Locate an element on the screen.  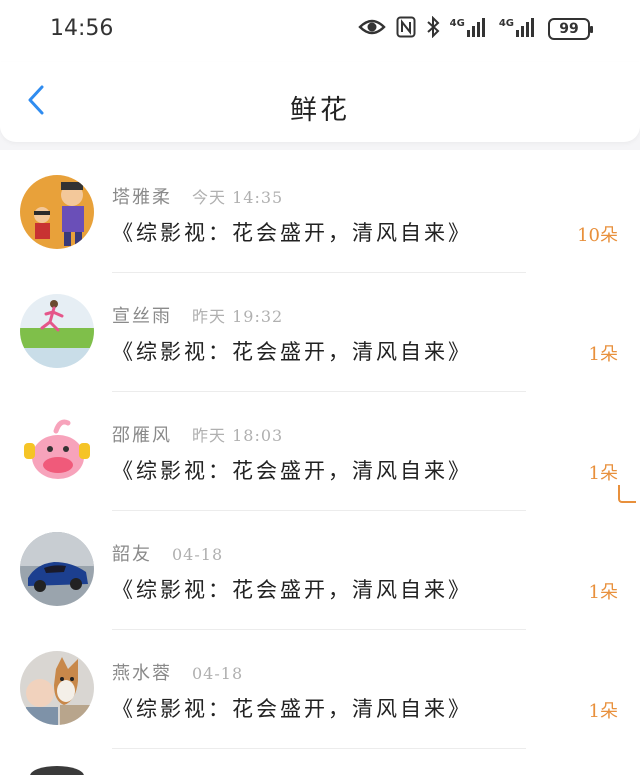
name-line: 燕水蓉 04-18 is located at coordinates (177, 672).